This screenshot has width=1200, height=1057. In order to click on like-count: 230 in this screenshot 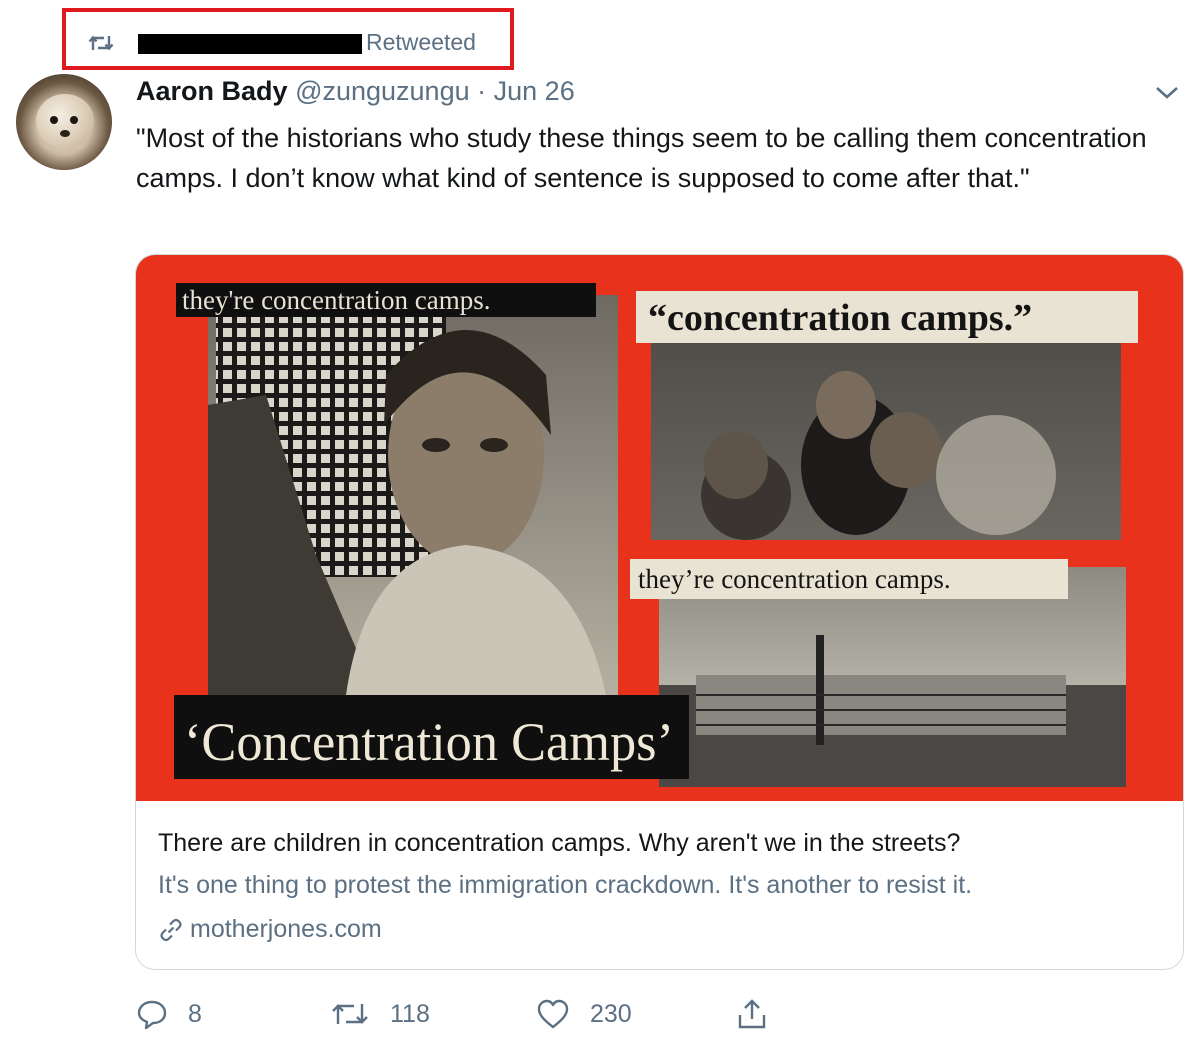, I will do `click(611, 1013)`.